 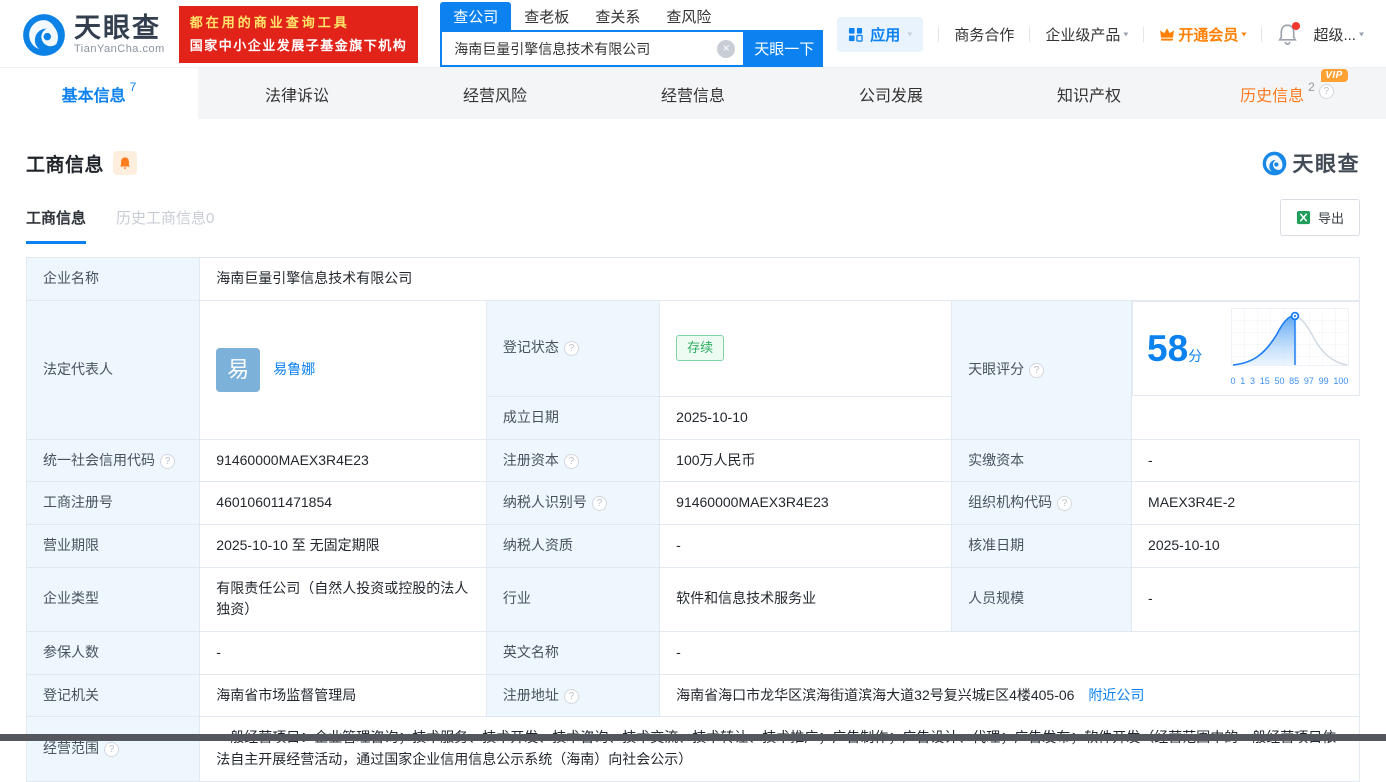 I want to click on legal-rep-link: 易鲁娜, so click(x=294, y=370).